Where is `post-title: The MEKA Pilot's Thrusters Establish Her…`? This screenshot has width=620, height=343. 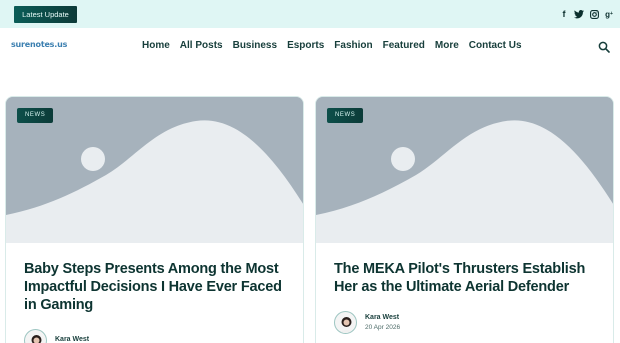 post-title: The MEKA Pilot's Thrusters Establish Her… is located at coordinates (466, 278).